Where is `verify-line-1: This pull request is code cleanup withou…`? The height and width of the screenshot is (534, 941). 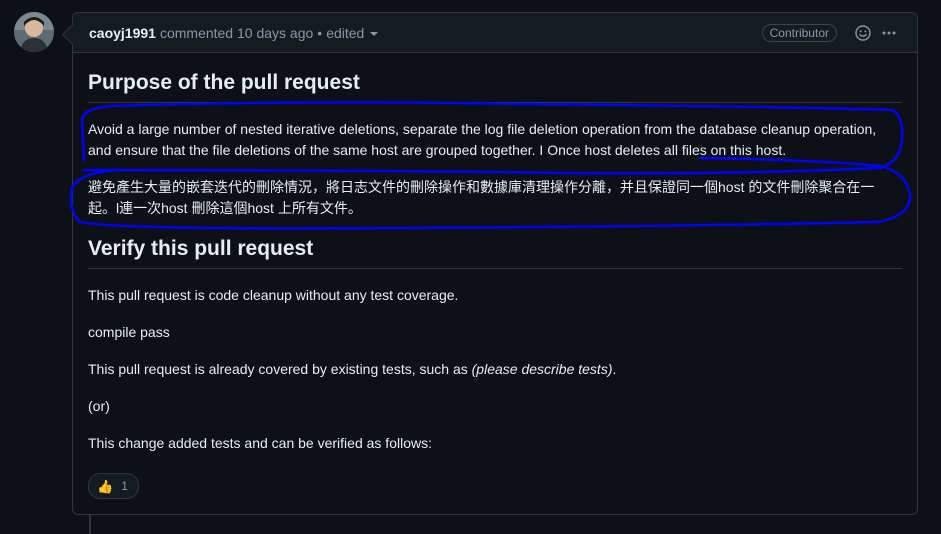
verify-line-1: This pull request is code cleanup withou… is located at coordinates (273, 295).